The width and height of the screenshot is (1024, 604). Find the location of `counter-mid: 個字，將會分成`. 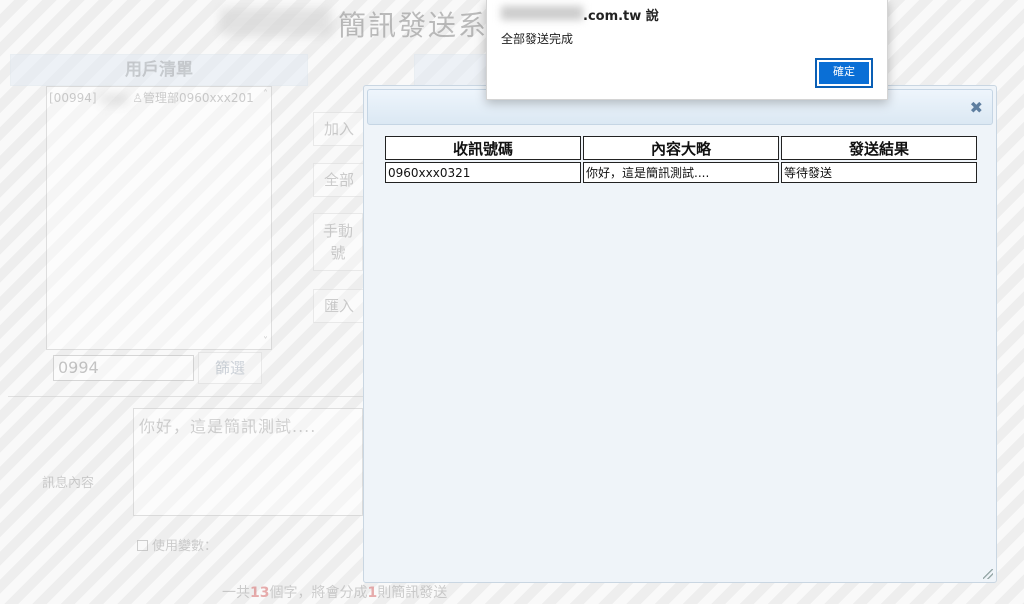

counter-mid: 個字，將會分成 is located at coordinates (318, 593).